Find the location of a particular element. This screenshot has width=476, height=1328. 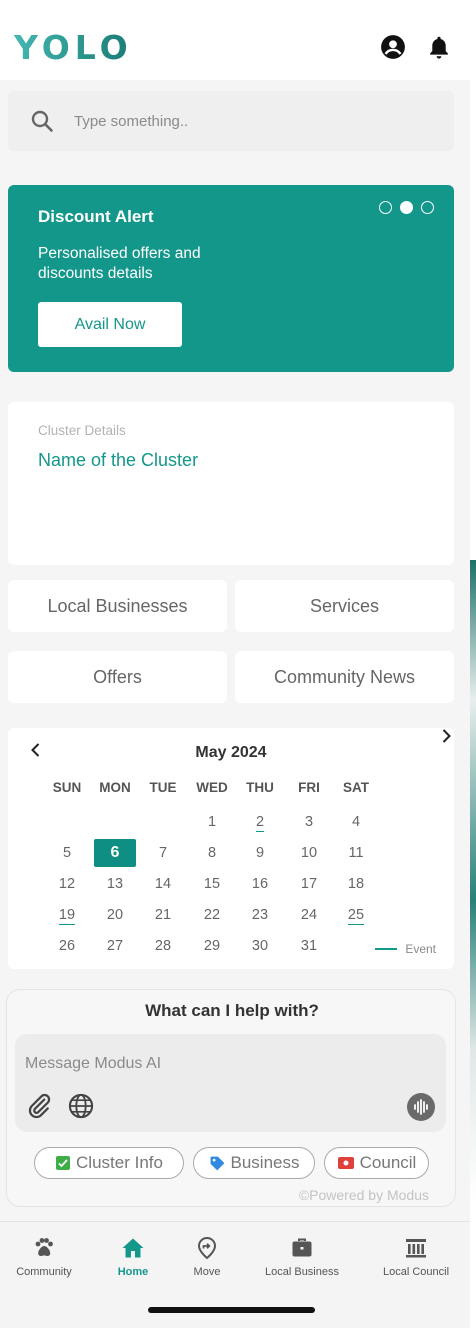

carousel-dot-active is located at coordinates (406, 207).